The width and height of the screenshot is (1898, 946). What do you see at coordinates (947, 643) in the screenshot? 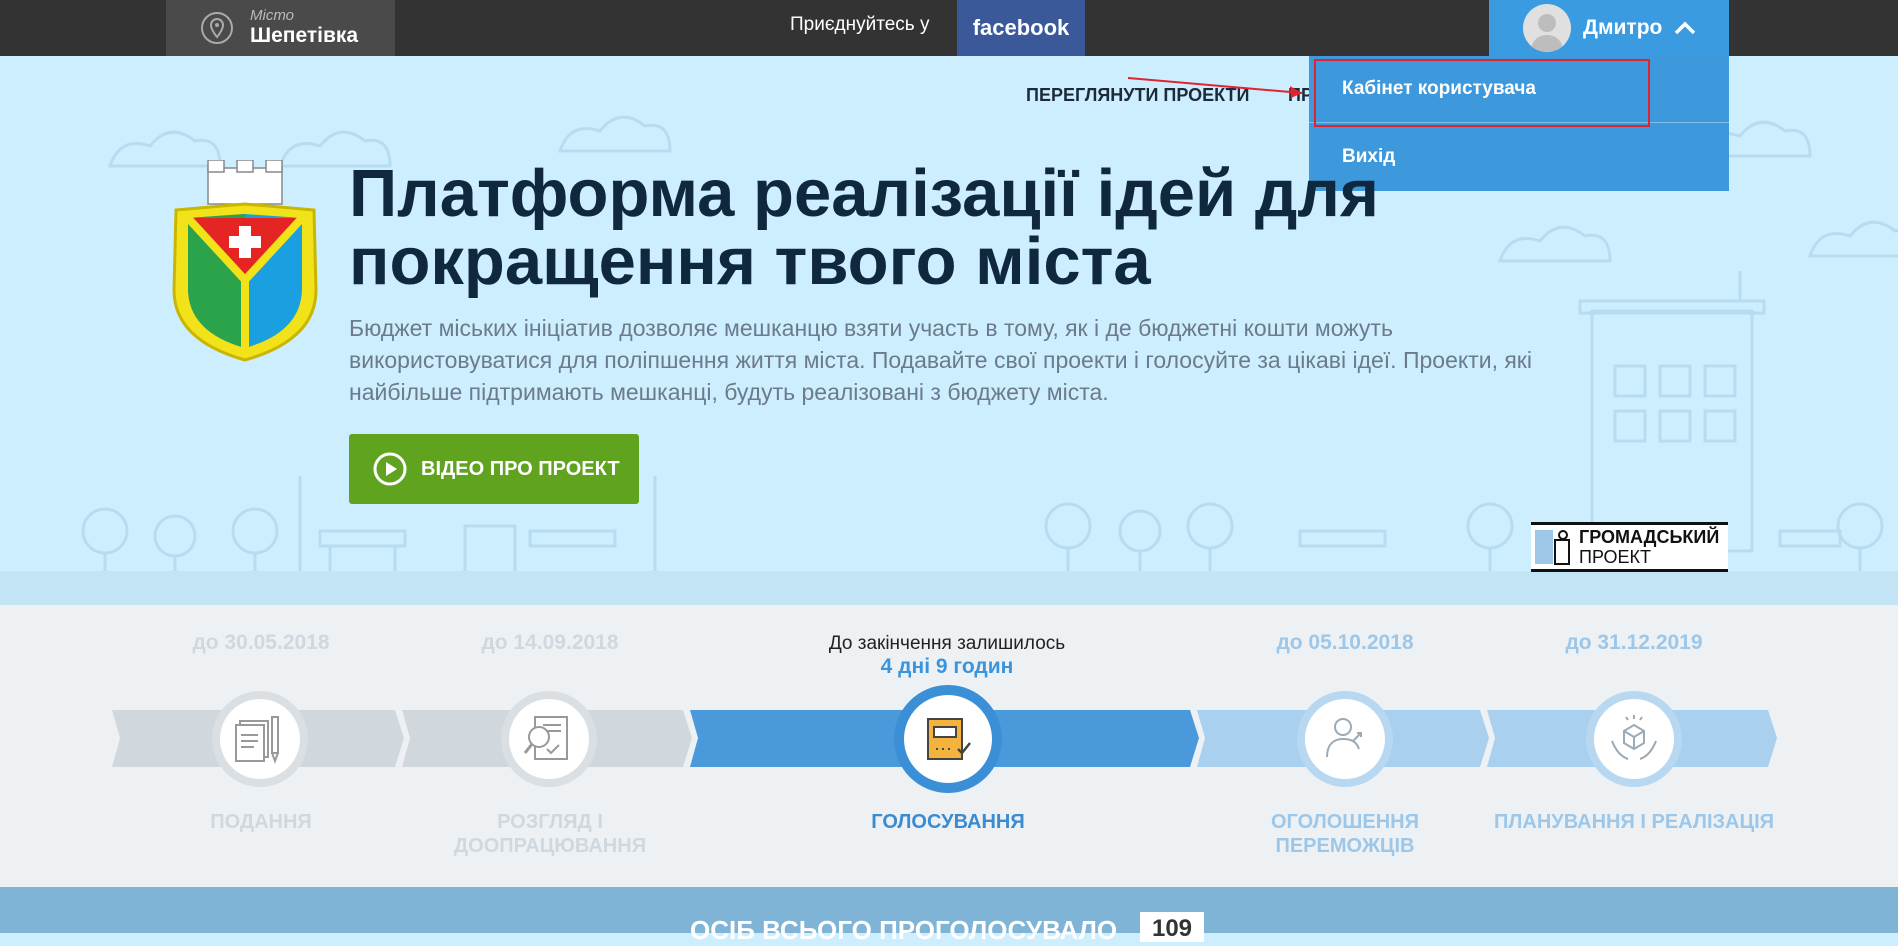
I see `remaining-label: До закінчення залишилось` at bounding box center [947, 643].